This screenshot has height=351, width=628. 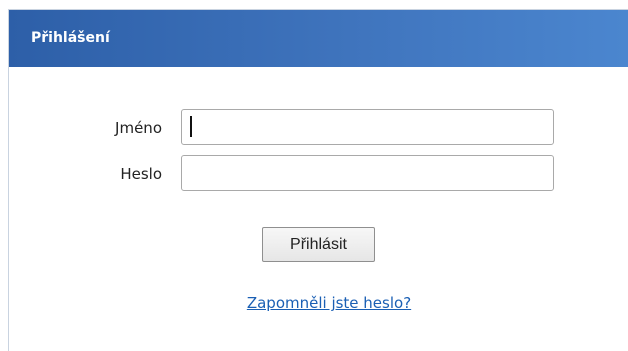 I want to click on panel-title: Přihlášení, so click(x=70, y=38).